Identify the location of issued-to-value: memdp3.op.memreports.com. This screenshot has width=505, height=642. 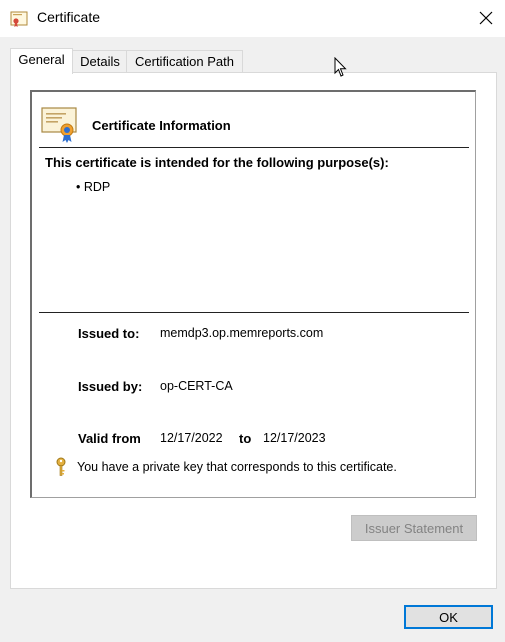
(242, 333).